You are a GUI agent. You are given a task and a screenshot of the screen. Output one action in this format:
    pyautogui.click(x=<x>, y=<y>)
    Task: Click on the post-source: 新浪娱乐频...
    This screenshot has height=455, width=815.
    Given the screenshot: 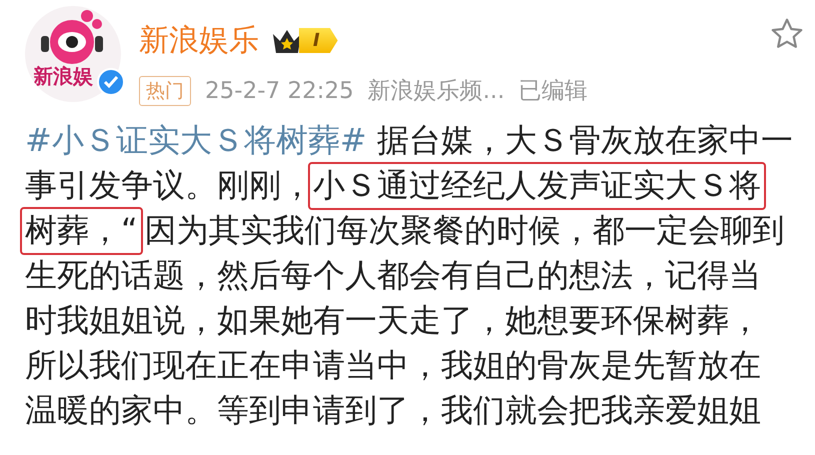 What is the action you would take?
    pyautogui.click(x=436, y=90)
    